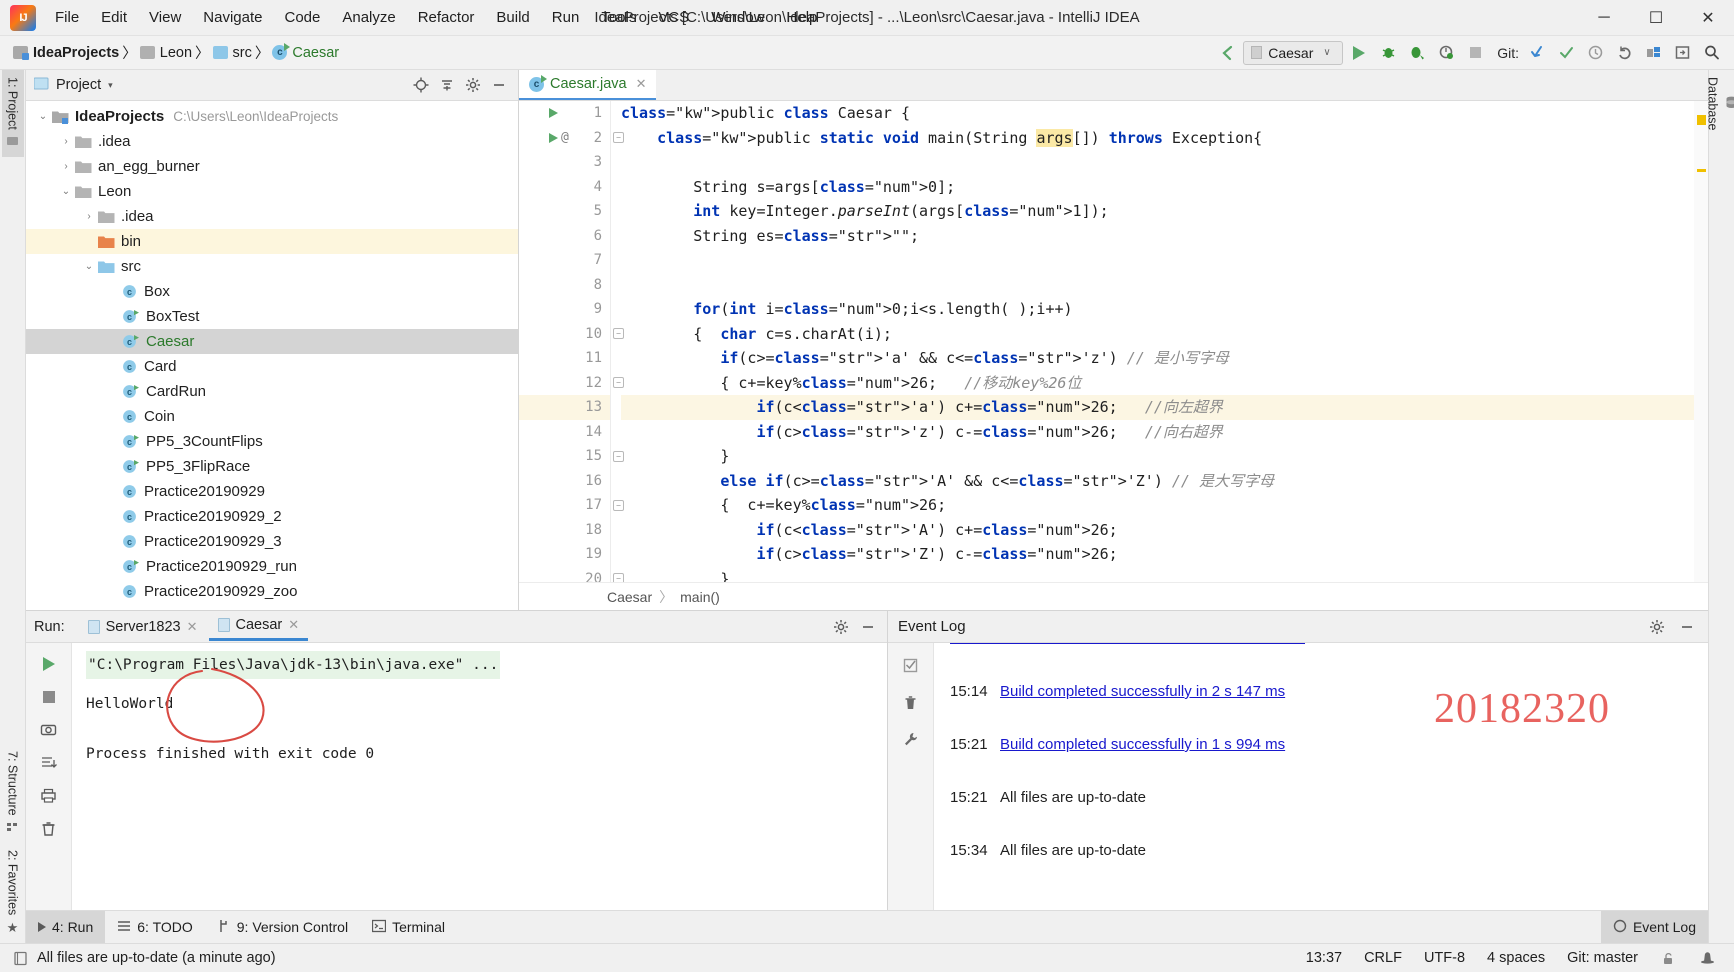  Describe the element at coordinates (564, 481) in the screenshot. I see `gutter-line-16: 16` at that location.